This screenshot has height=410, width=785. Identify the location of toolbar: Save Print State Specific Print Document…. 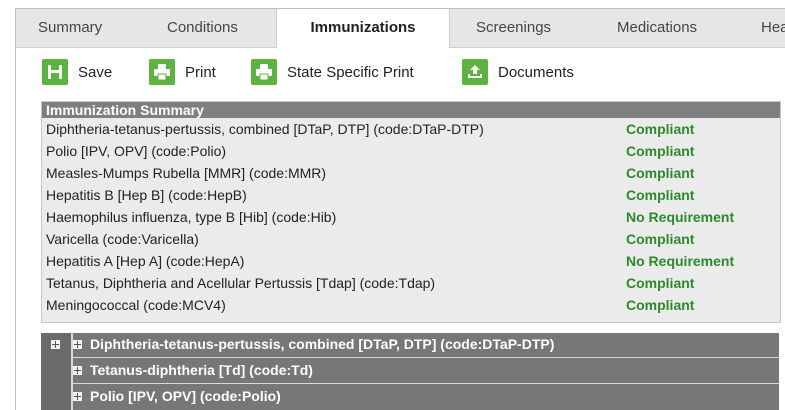
(400, 74).